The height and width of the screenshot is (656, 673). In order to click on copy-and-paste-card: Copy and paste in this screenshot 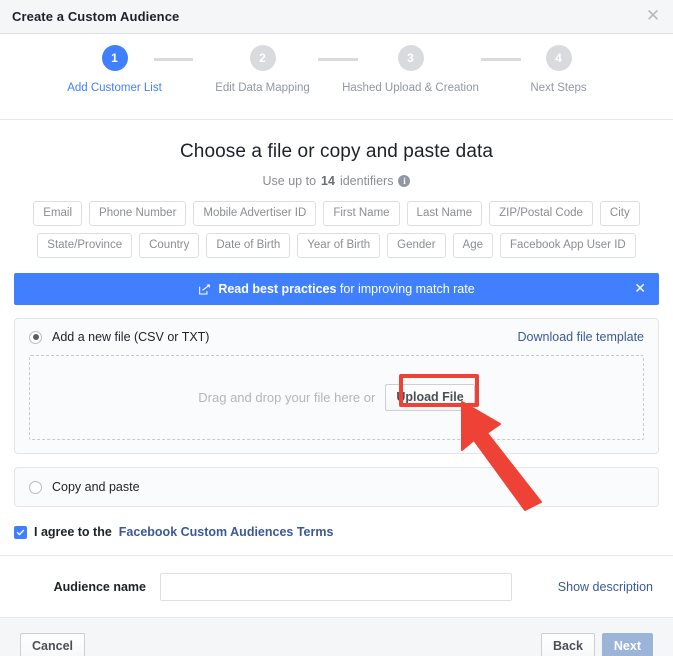, I will do `click(336, 487)`.